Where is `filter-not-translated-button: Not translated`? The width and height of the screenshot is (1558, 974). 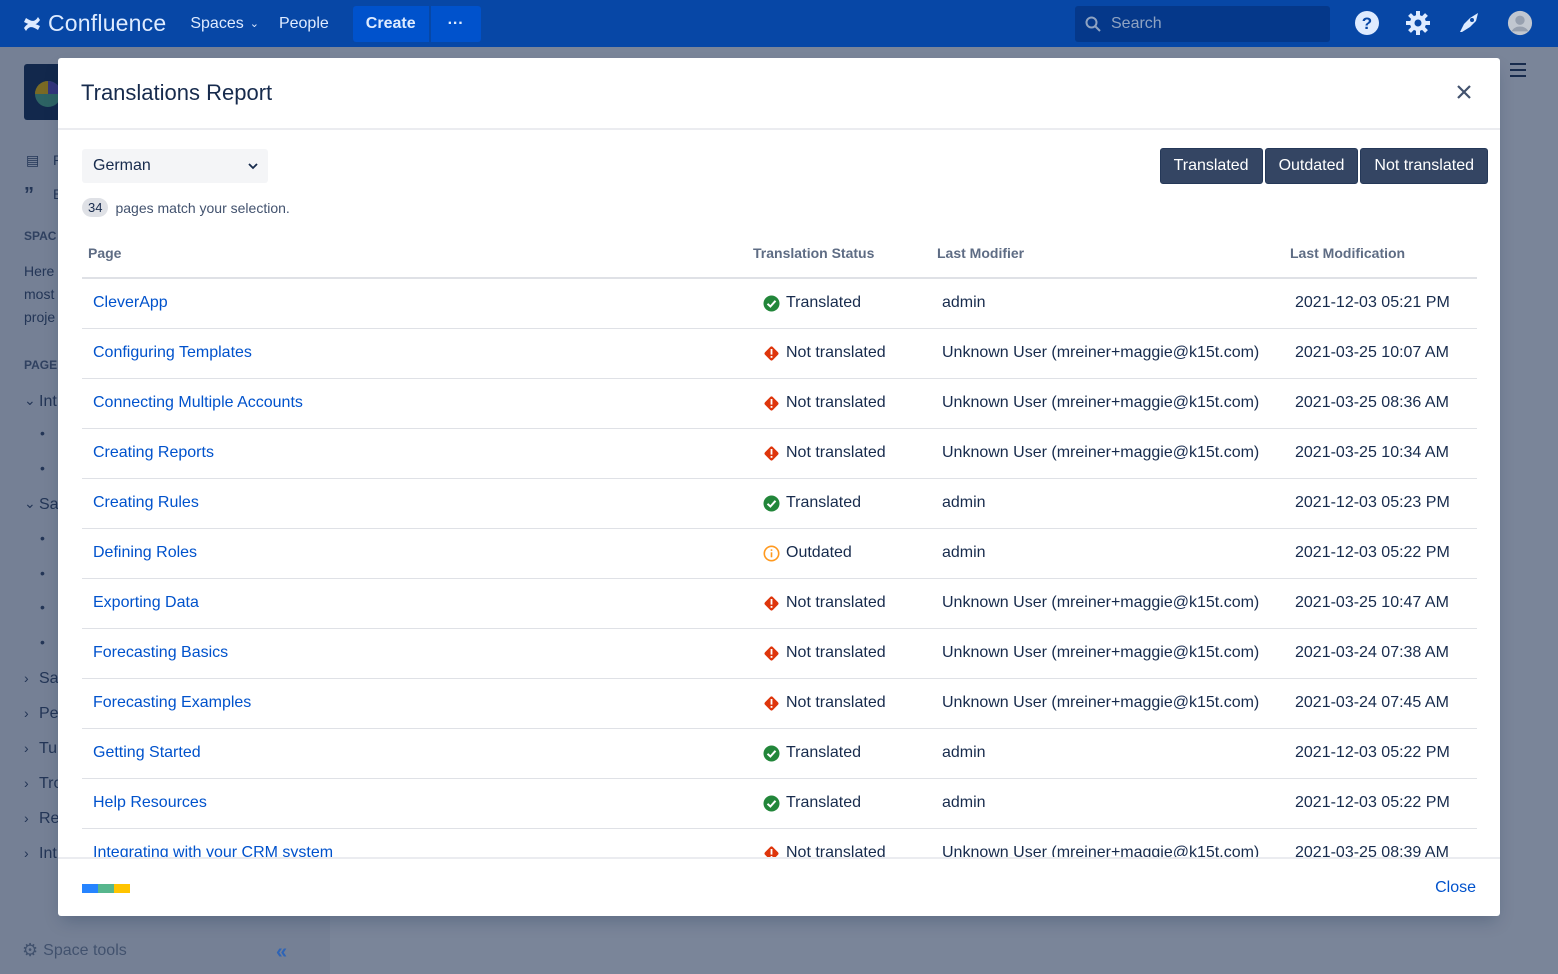
filter-not-translated-button: Not translated is located at coordinates (1424, 166).